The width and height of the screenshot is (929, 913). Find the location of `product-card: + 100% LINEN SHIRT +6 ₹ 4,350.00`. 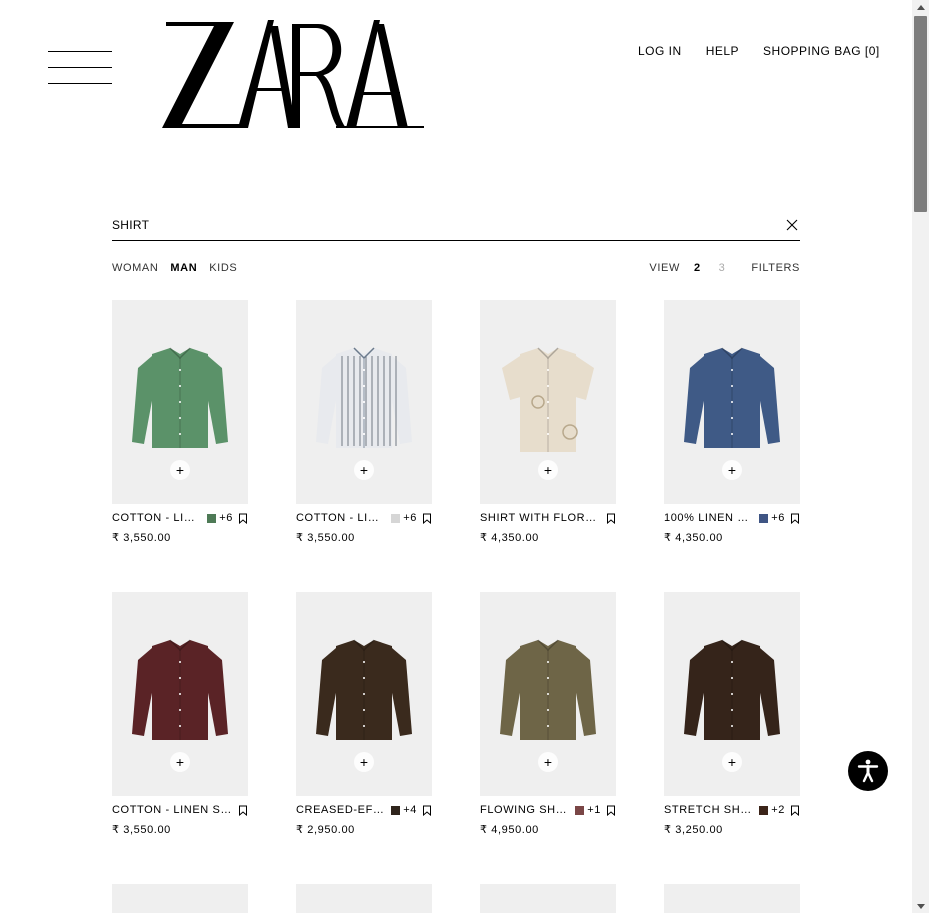

product-card: + 100% LINEN SHIRT +6 ₹ 4,350.00 is located at coordinates (732, 422).